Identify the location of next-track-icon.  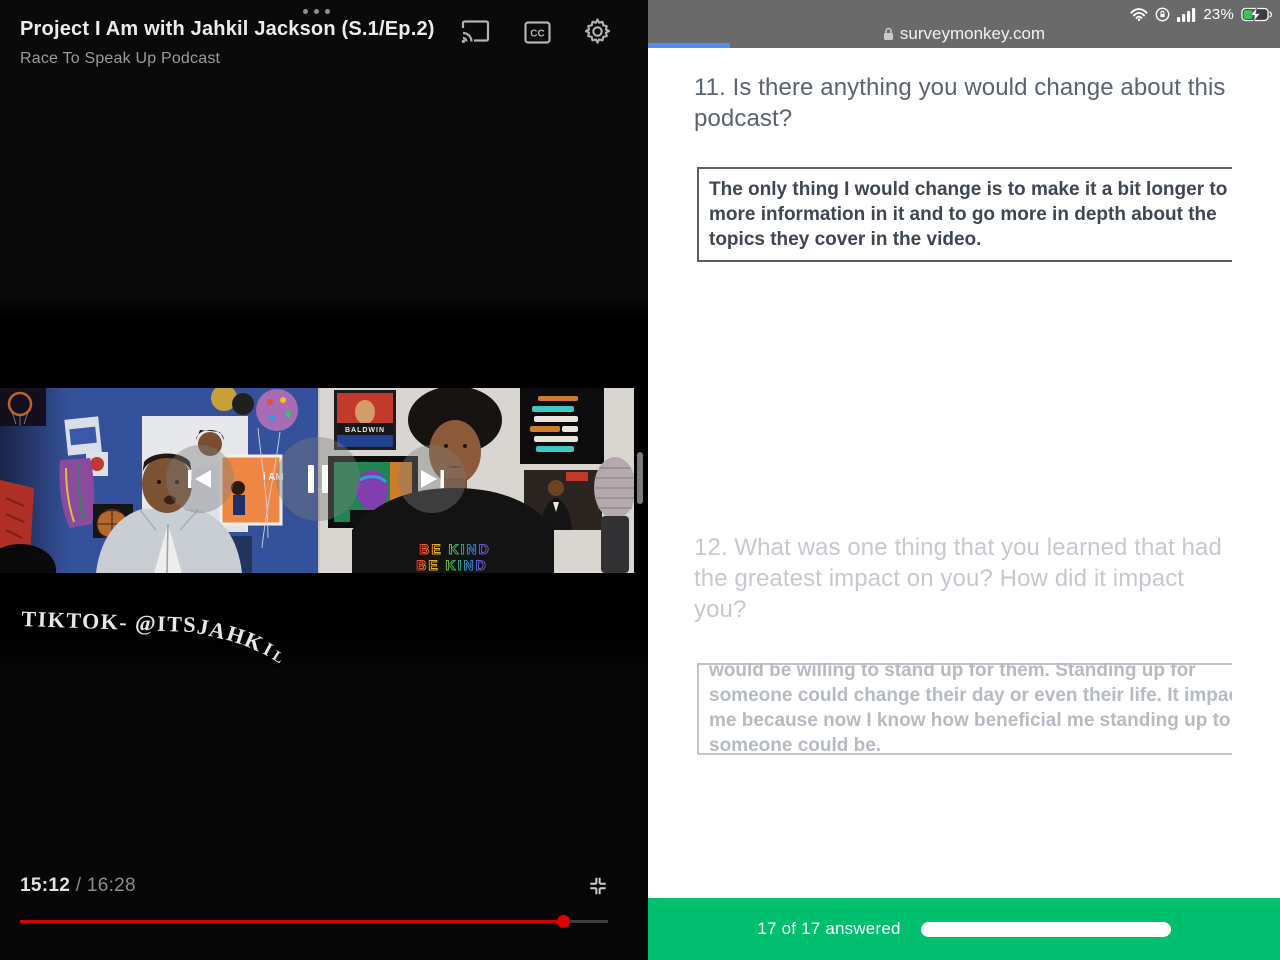
(432, 479).